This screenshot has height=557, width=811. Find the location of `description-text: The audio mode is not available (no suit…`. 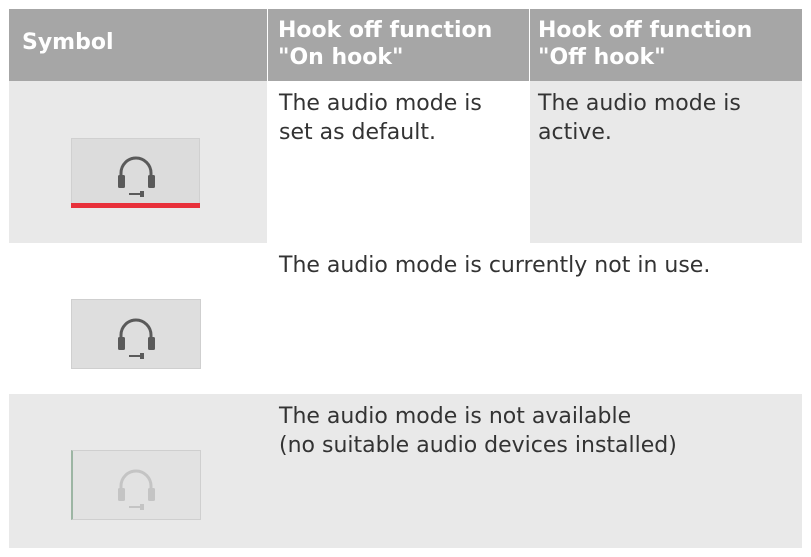

description-text: The audio mode is not available (no suit… is located at coordinates (534, 427).